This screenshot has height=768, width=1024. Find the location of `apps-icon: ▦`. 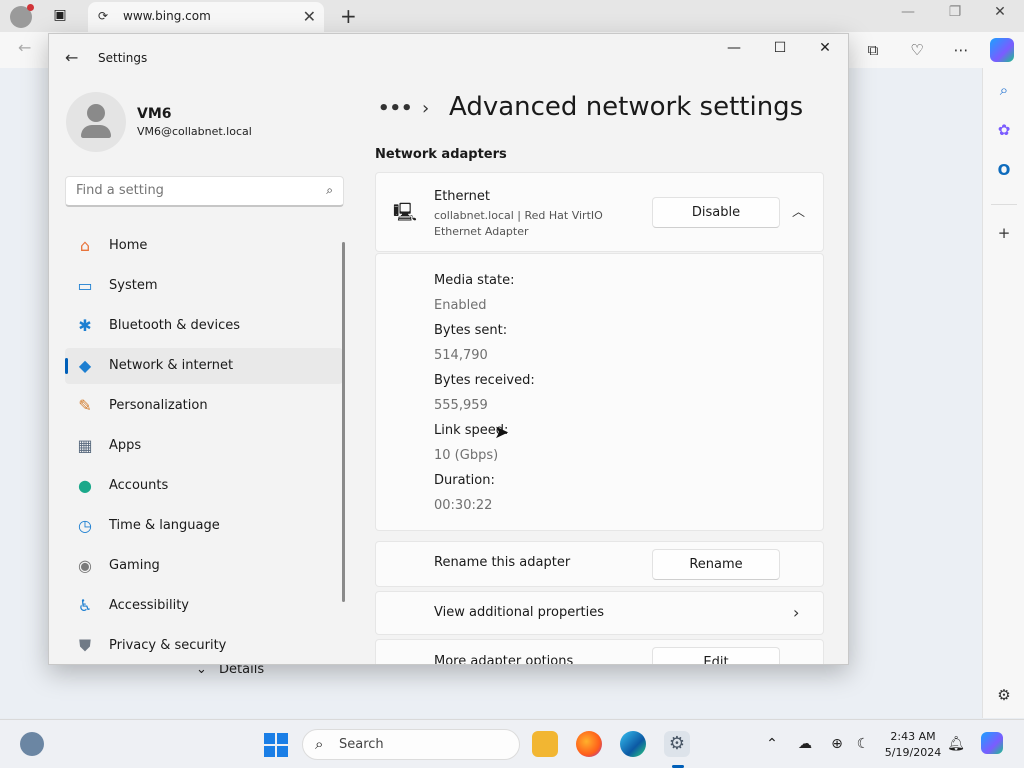

apps-icon: ▦ is located at coordinates (85, 445).